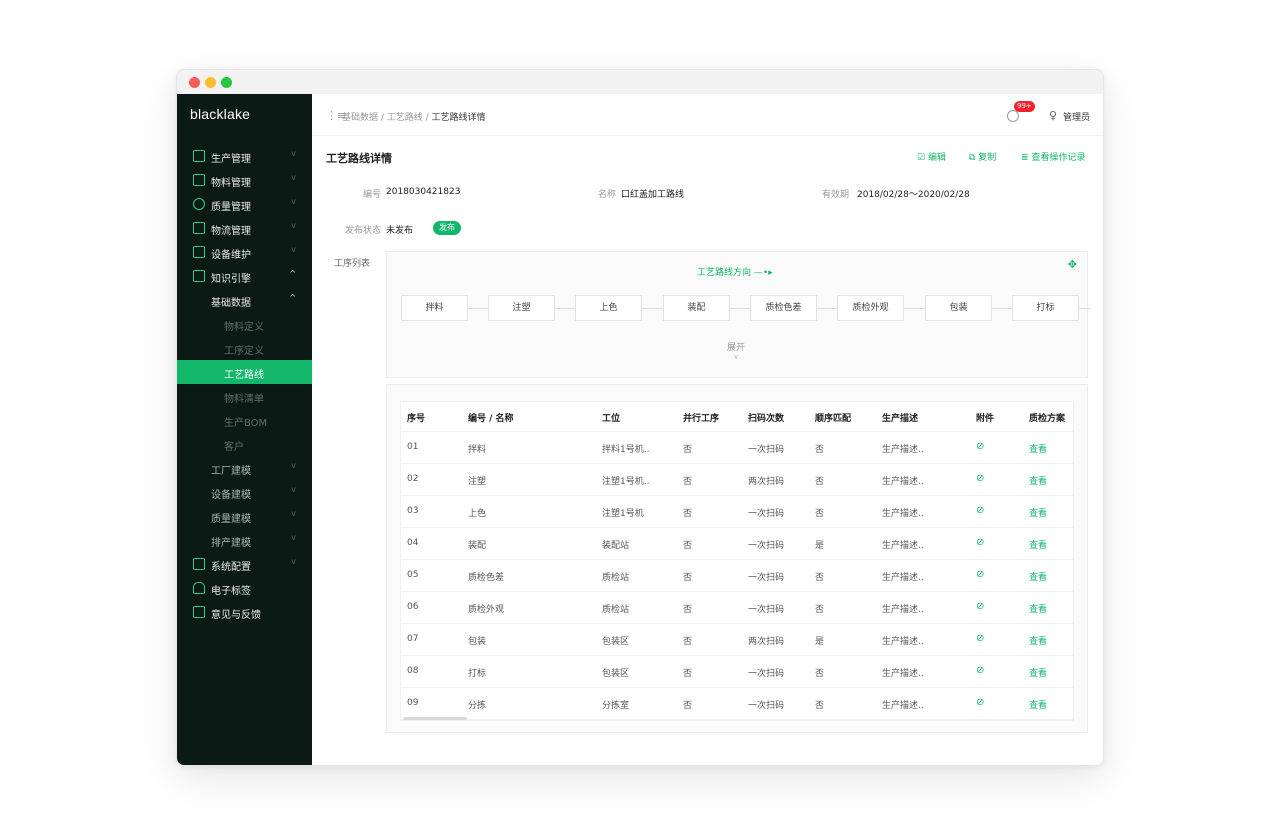  What do you see at coordinates (922, 158) in the screenshot?
I see `edit-icon: ☑` at bounding box center [922, 158].